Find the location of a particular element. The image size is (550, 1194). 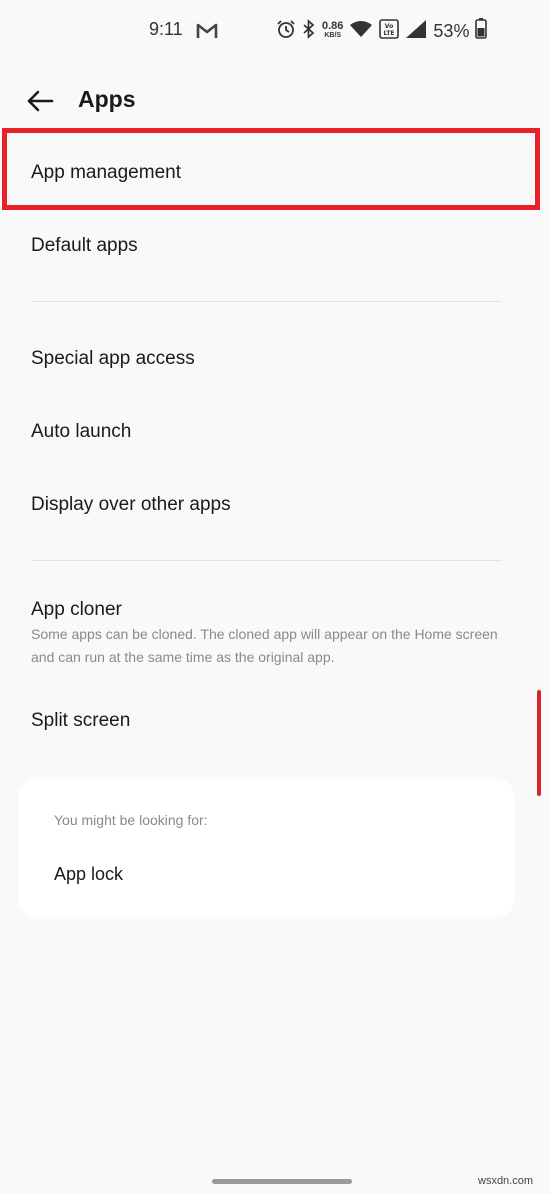

app-management-item: App management is located at coordinates (106, 173).